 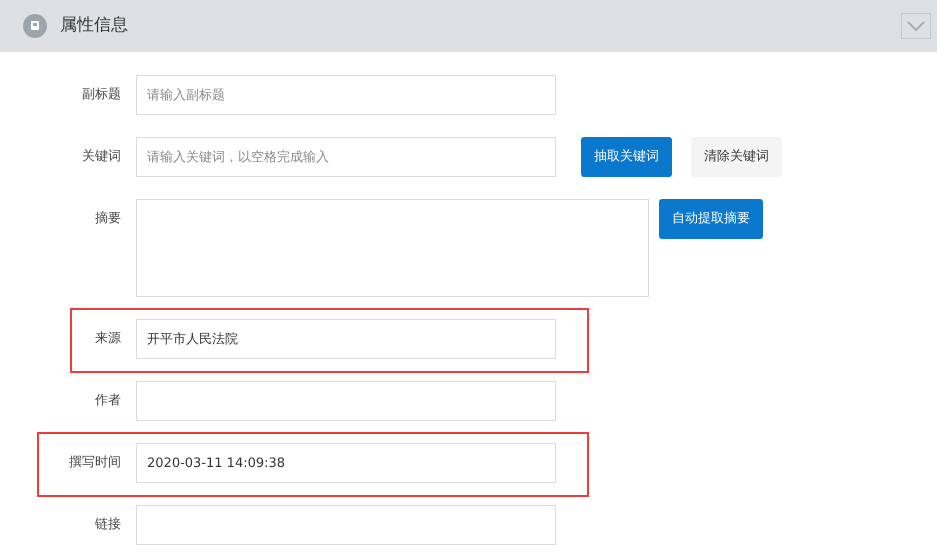 I want to click on input-field: 2020-03-11 14:09:38, so click(x=346, y=463).